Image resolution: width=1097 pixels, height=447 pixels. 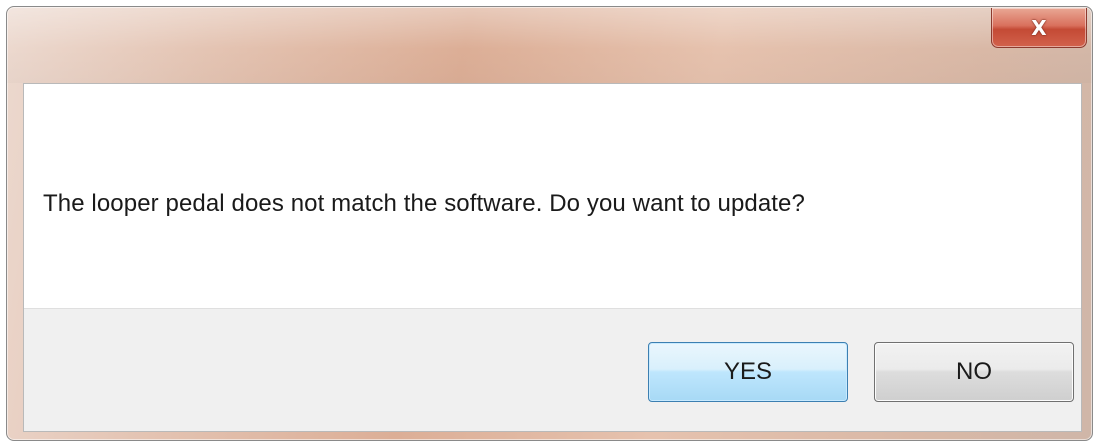 I want to click on no-button: NO, so click(x=974, y=372).